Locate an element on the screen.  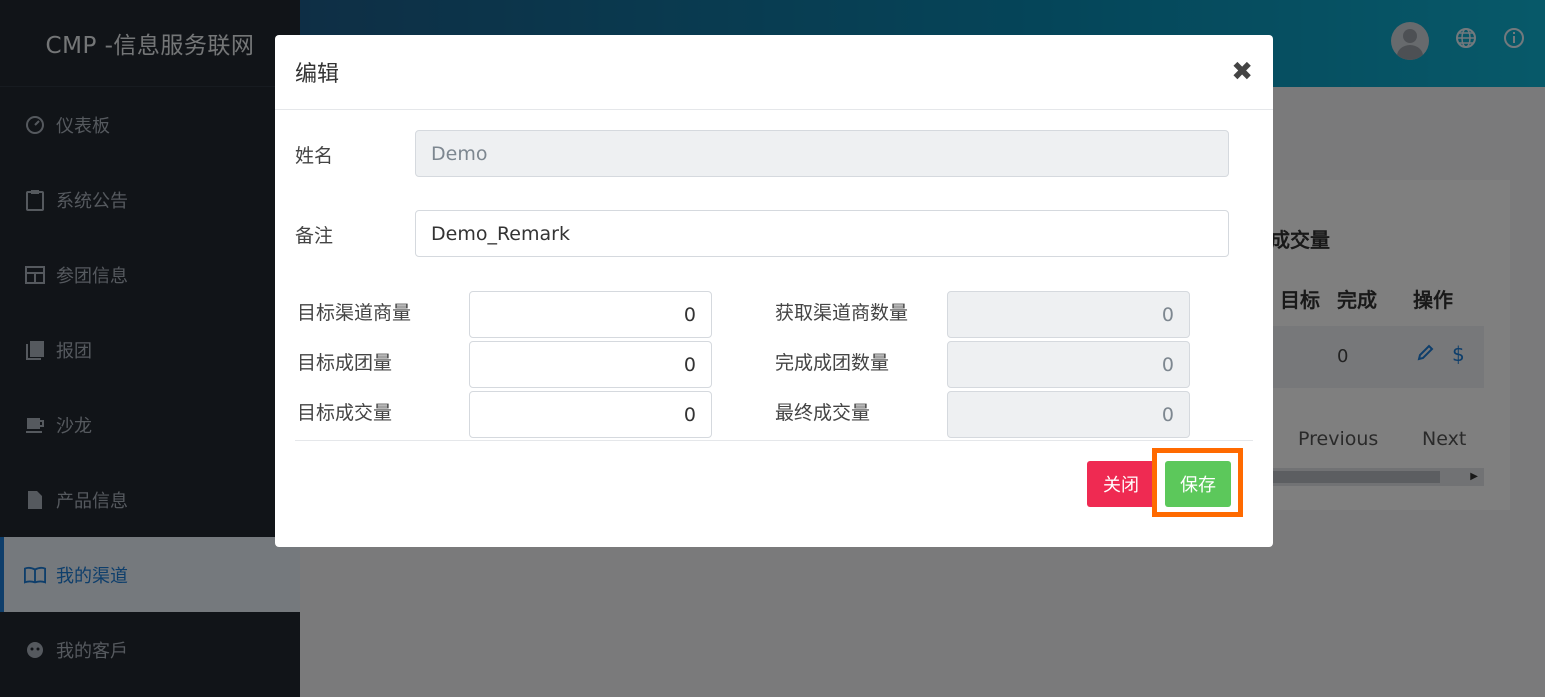
acquired-channel-label: 获取渠道商数量 is located at coordinates (842, 313).